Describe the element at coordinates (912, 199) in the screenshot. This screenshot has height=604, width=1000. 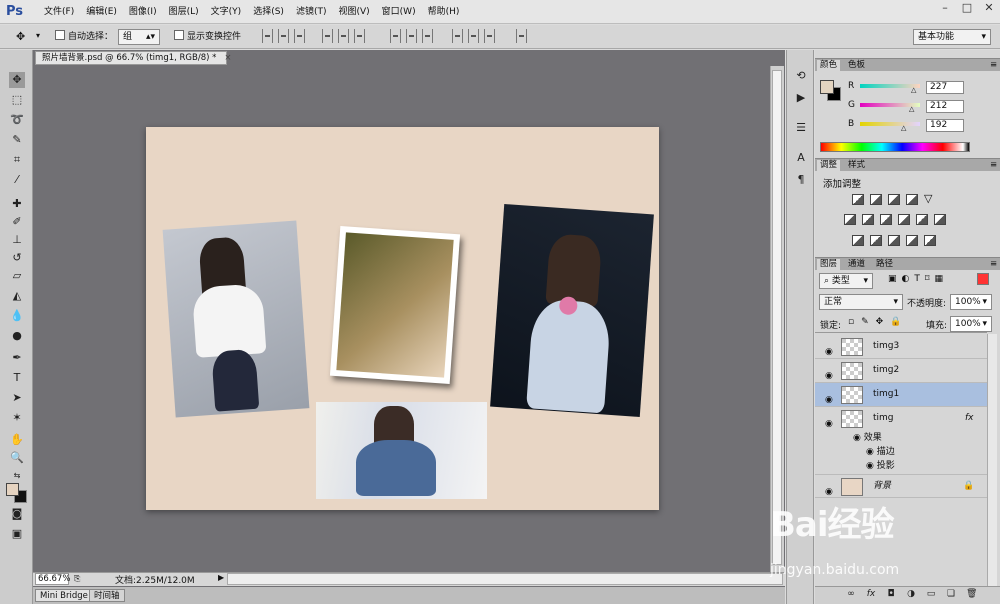
I see `exposure-icon` at that location.